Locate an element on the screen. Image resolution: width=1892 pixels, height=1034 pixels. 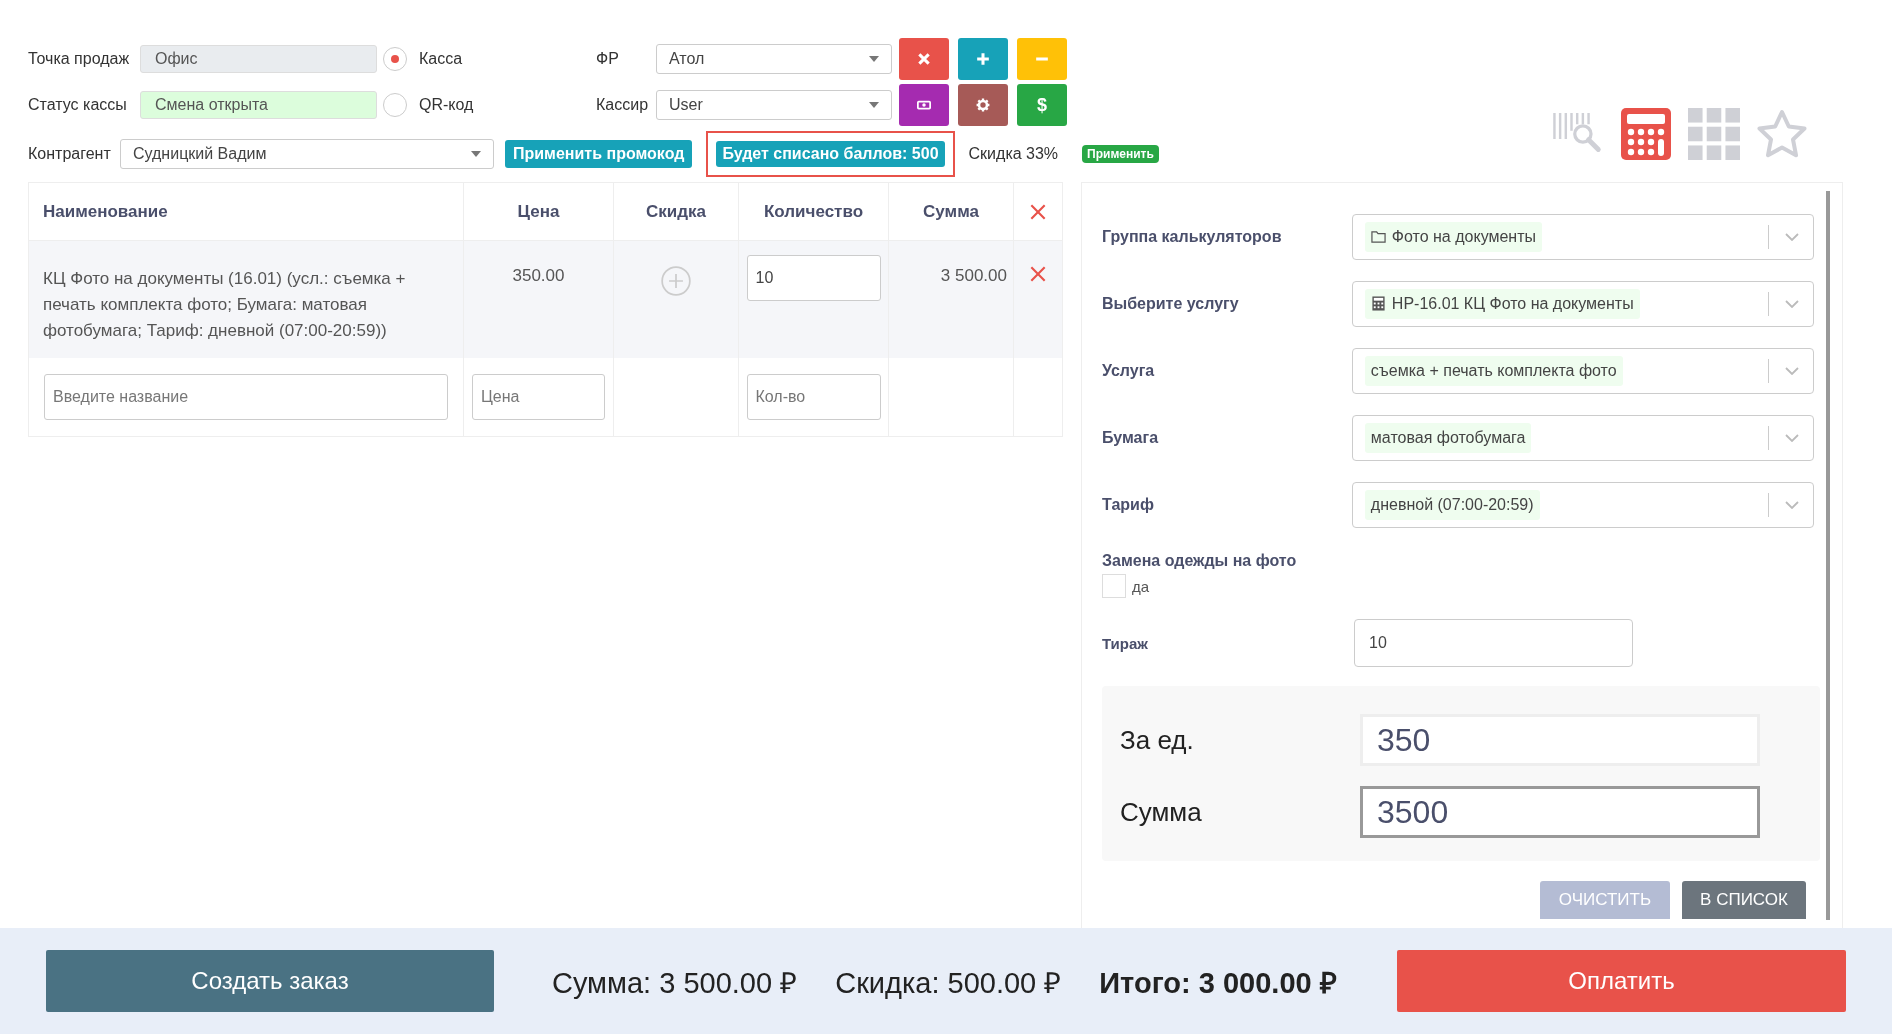
table-cell: 350.00 is located at coordinates (538, 276).